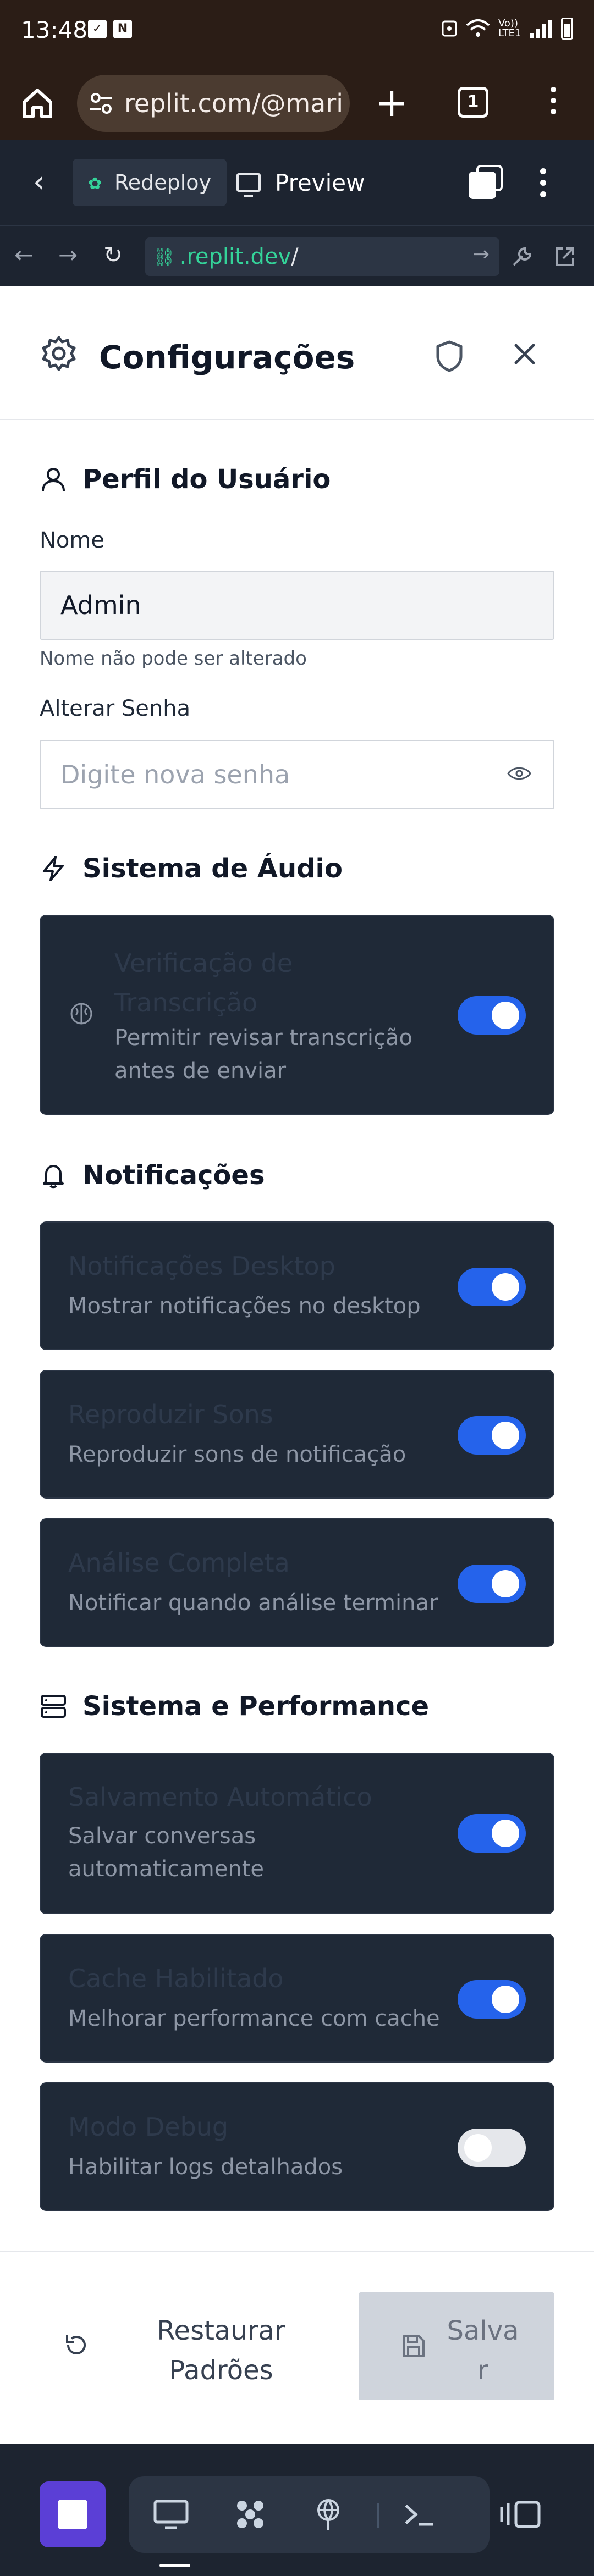 The height and width of the screenshot is (2576, 594). I want to click on password-label: Alterar Senha, so click(116, 708).